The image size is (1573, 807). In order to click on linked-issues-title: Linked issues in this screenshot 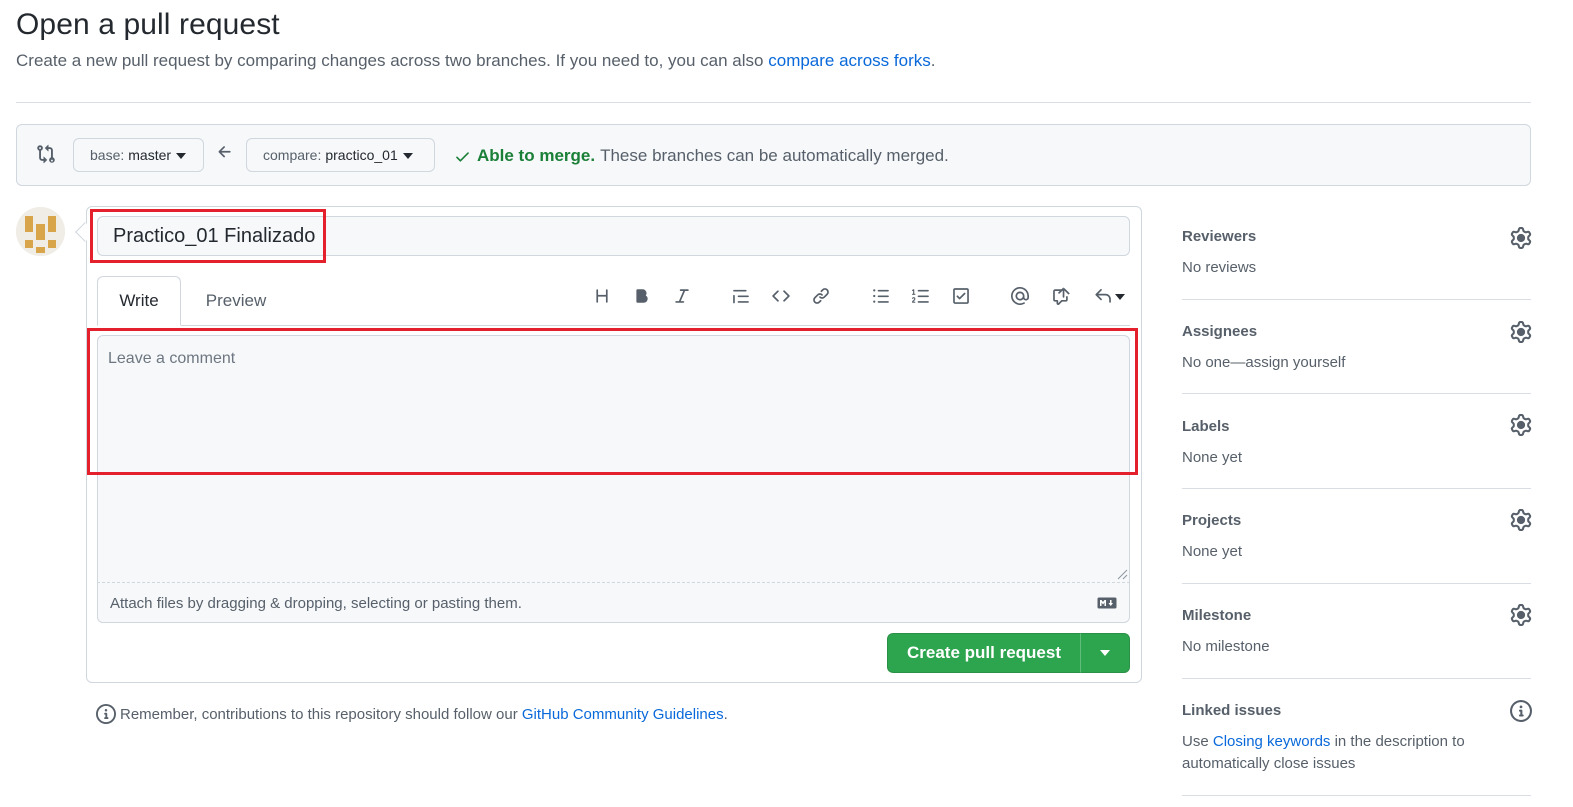, I will do `click(1232, 710)`.